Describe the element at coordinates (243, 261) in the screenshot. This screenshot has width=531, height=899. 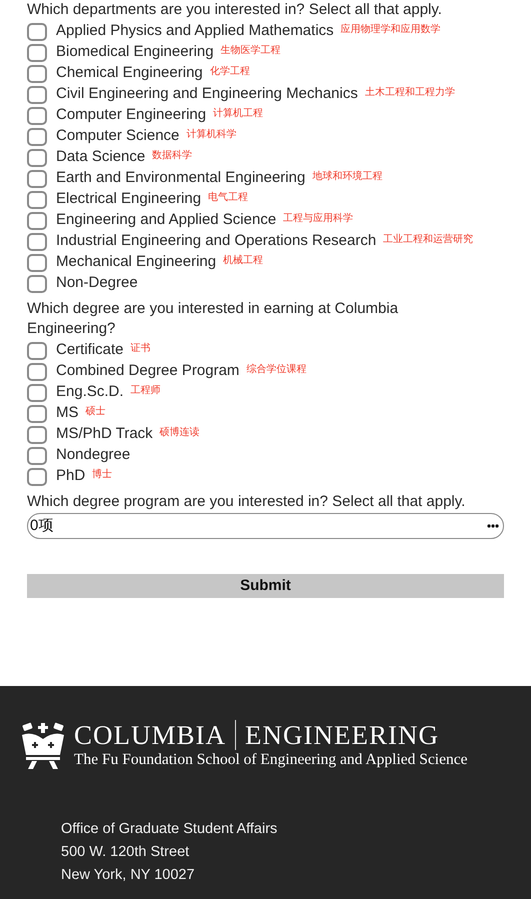
I see `translation-note: 机械工程` at that location.